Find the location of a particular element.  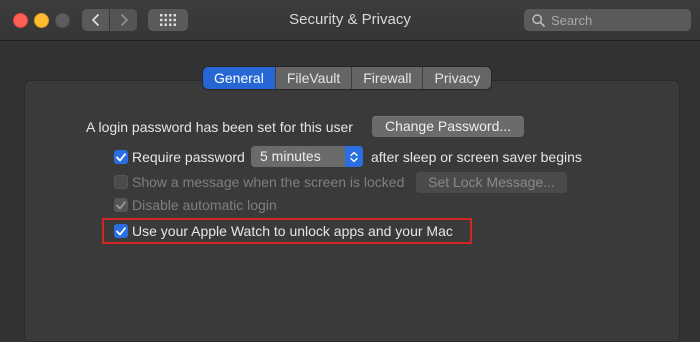

show-message-checkbox is located at coordinates (121, 182).